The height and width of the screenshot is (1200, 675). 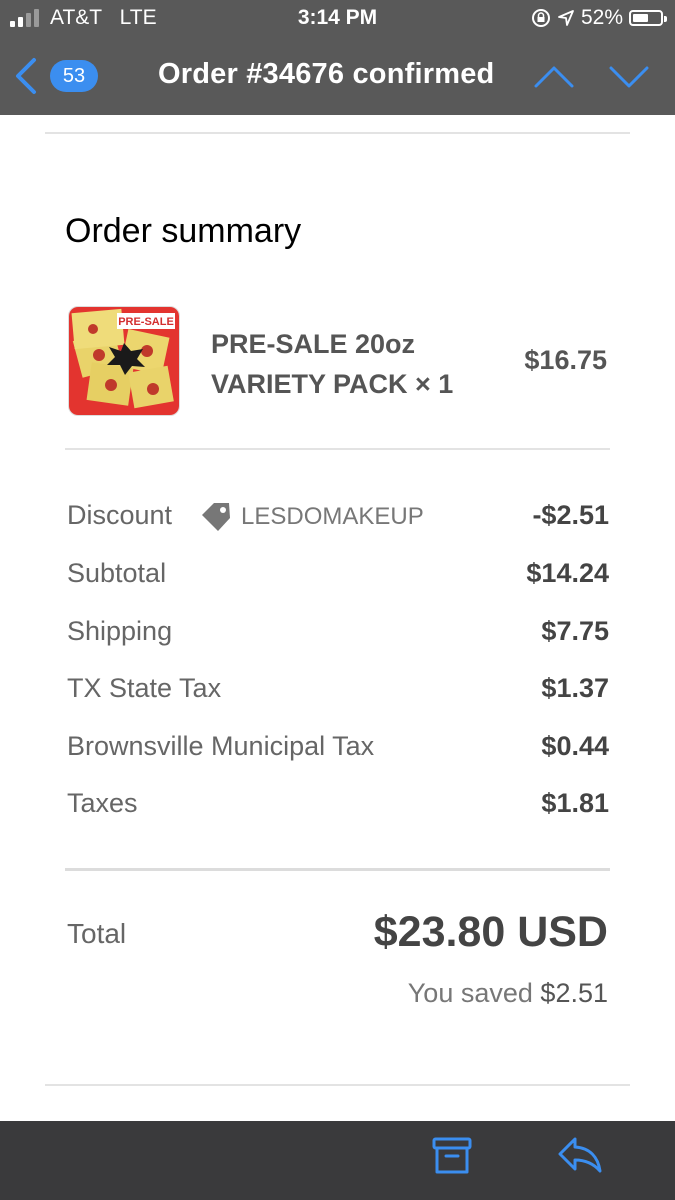 I want to click on product-name-line2: VARIETY PACK × 1, so click(x=332, y=384).